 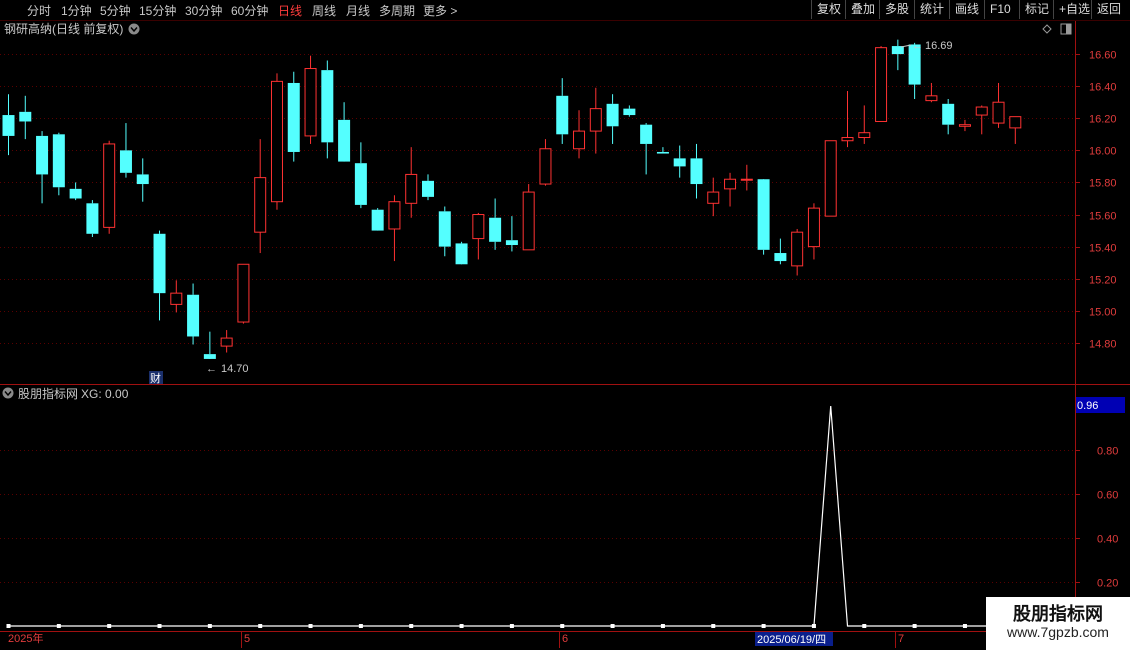 What do you see at coordinates (901, 639) in the screenshot?
I see `date-label-jul: 7` at bounding box center [901, 639].